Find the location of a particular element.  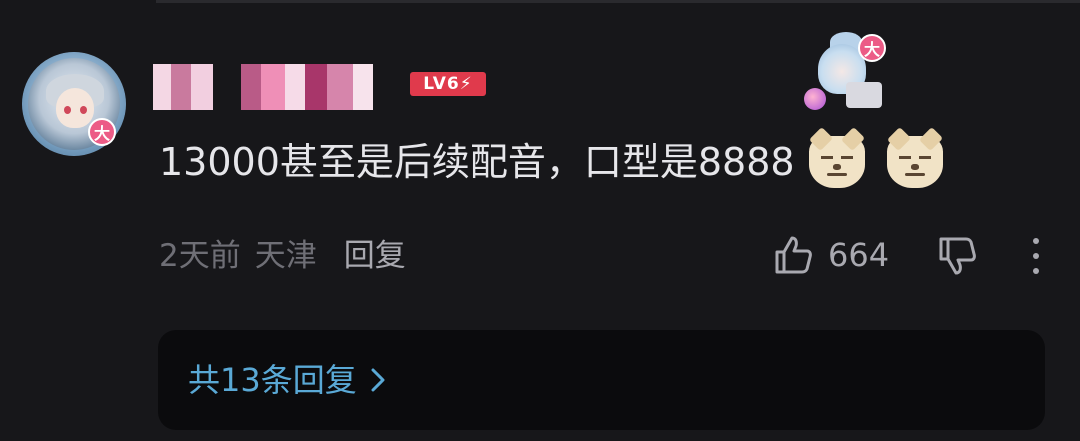

username-redacted is located at coordinates (263, 87).